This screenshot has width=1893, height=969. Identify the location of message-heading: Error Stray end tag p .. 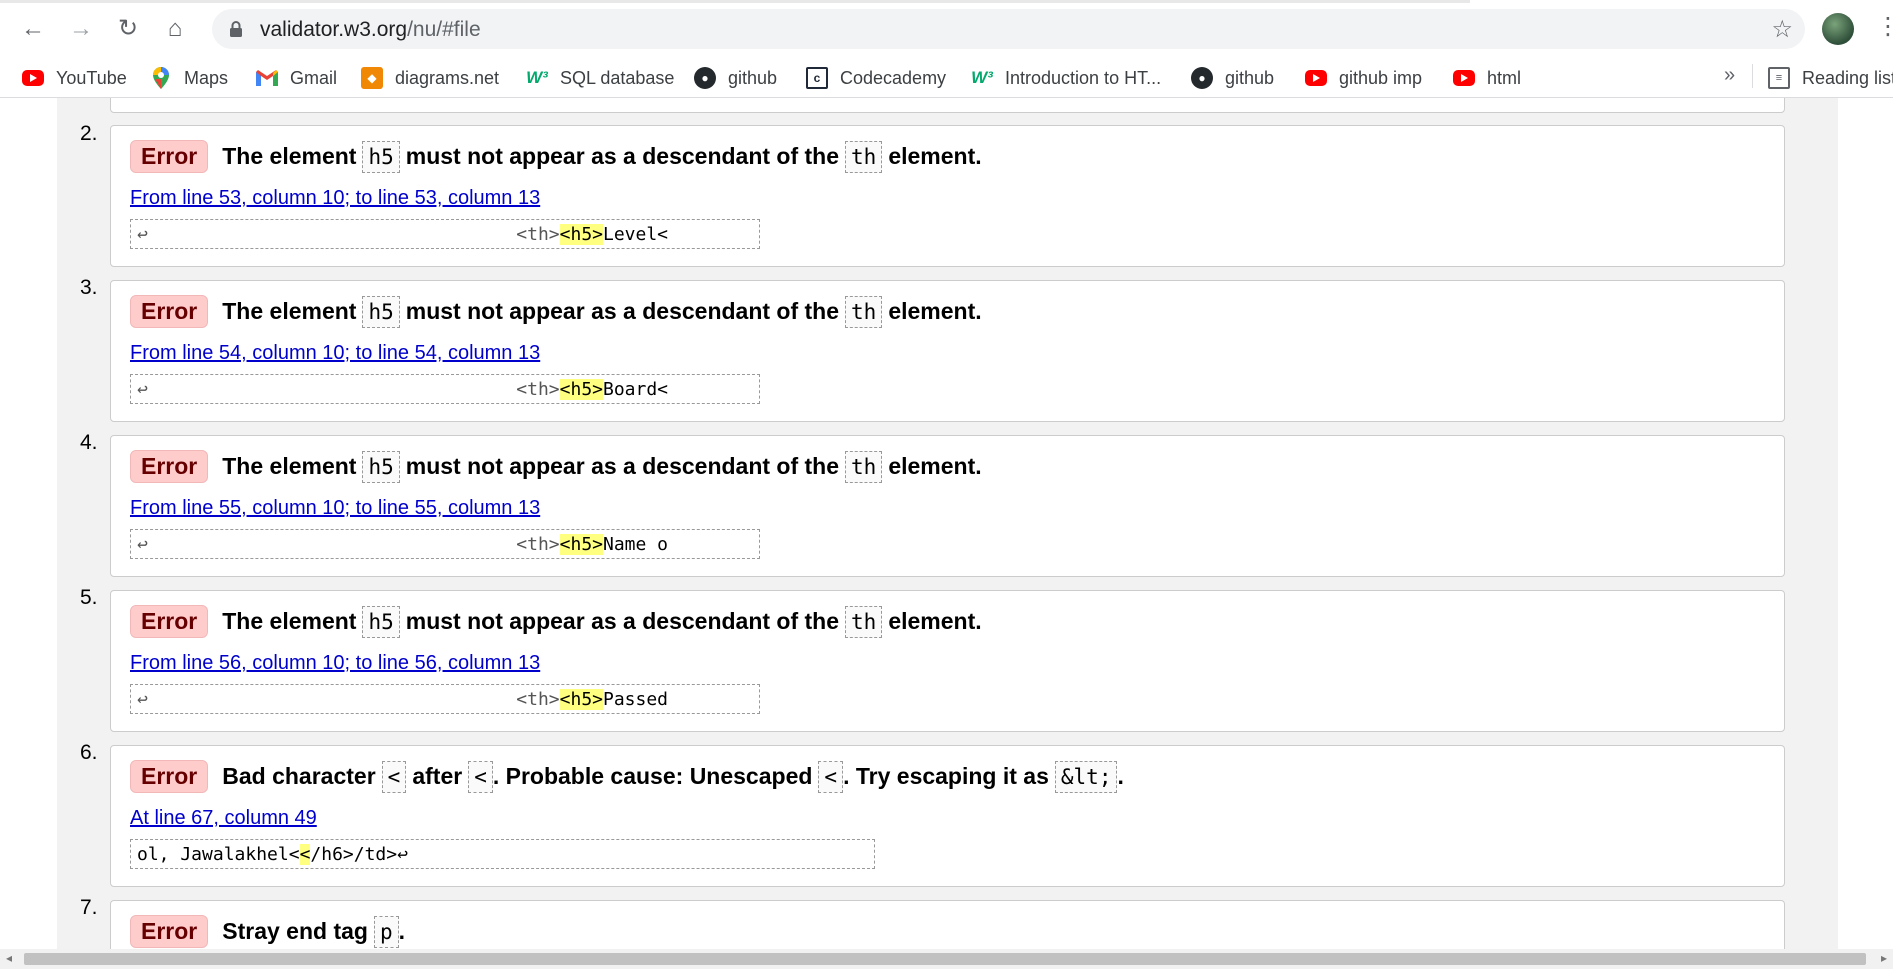
(267, 931).